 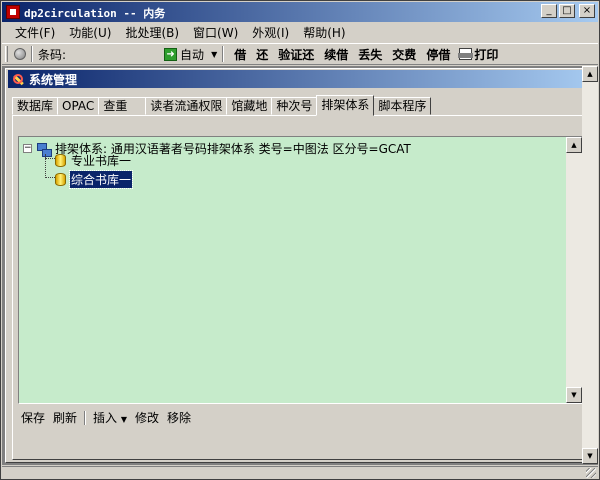 What do you see at coordinates (324, 32) in the screenshot?
I see `menu-help: 帮助(H)` at bounding box center [324, 32].